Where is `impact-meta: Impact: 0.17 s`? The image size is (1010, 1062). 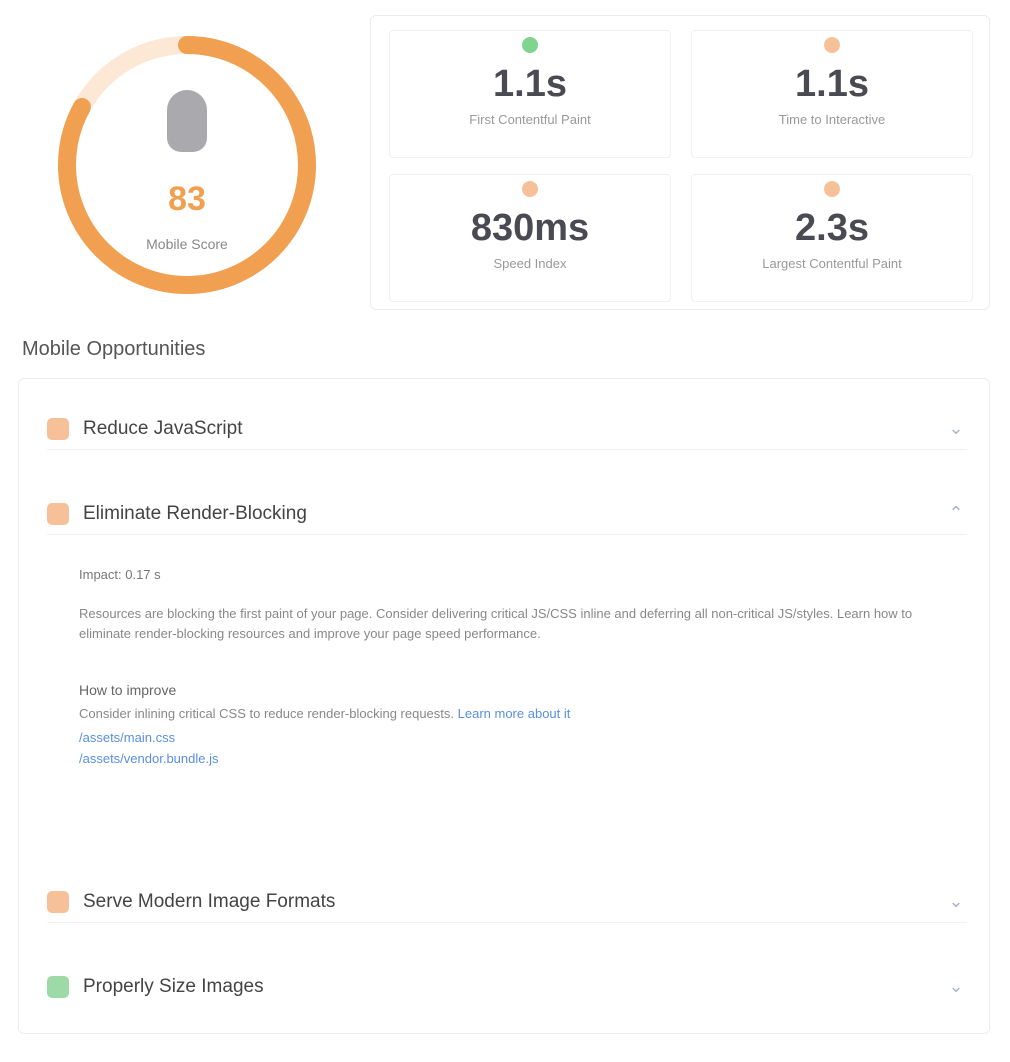 impact-meta: Impact: 0.17 s is located at coordinates (120, 574).